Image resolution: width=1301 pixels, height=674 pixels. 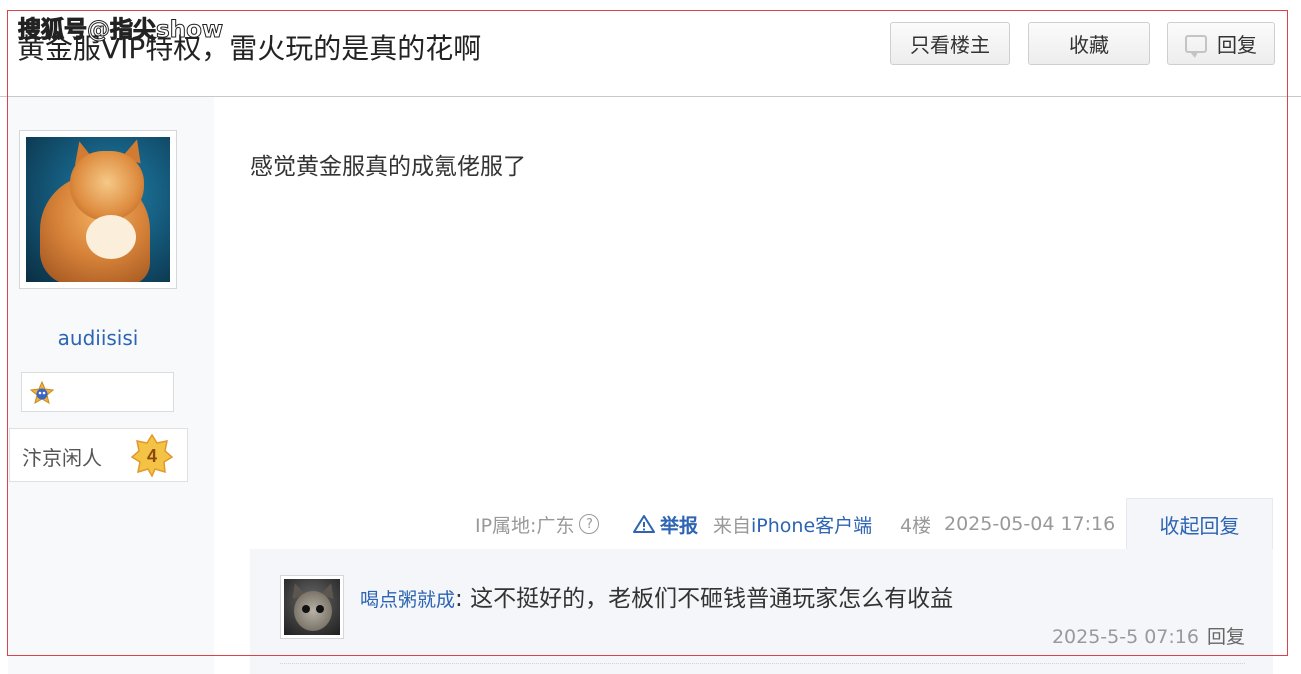 I want to click on collapse-replies-button: 收起回复, so click(x=1199, y=524).